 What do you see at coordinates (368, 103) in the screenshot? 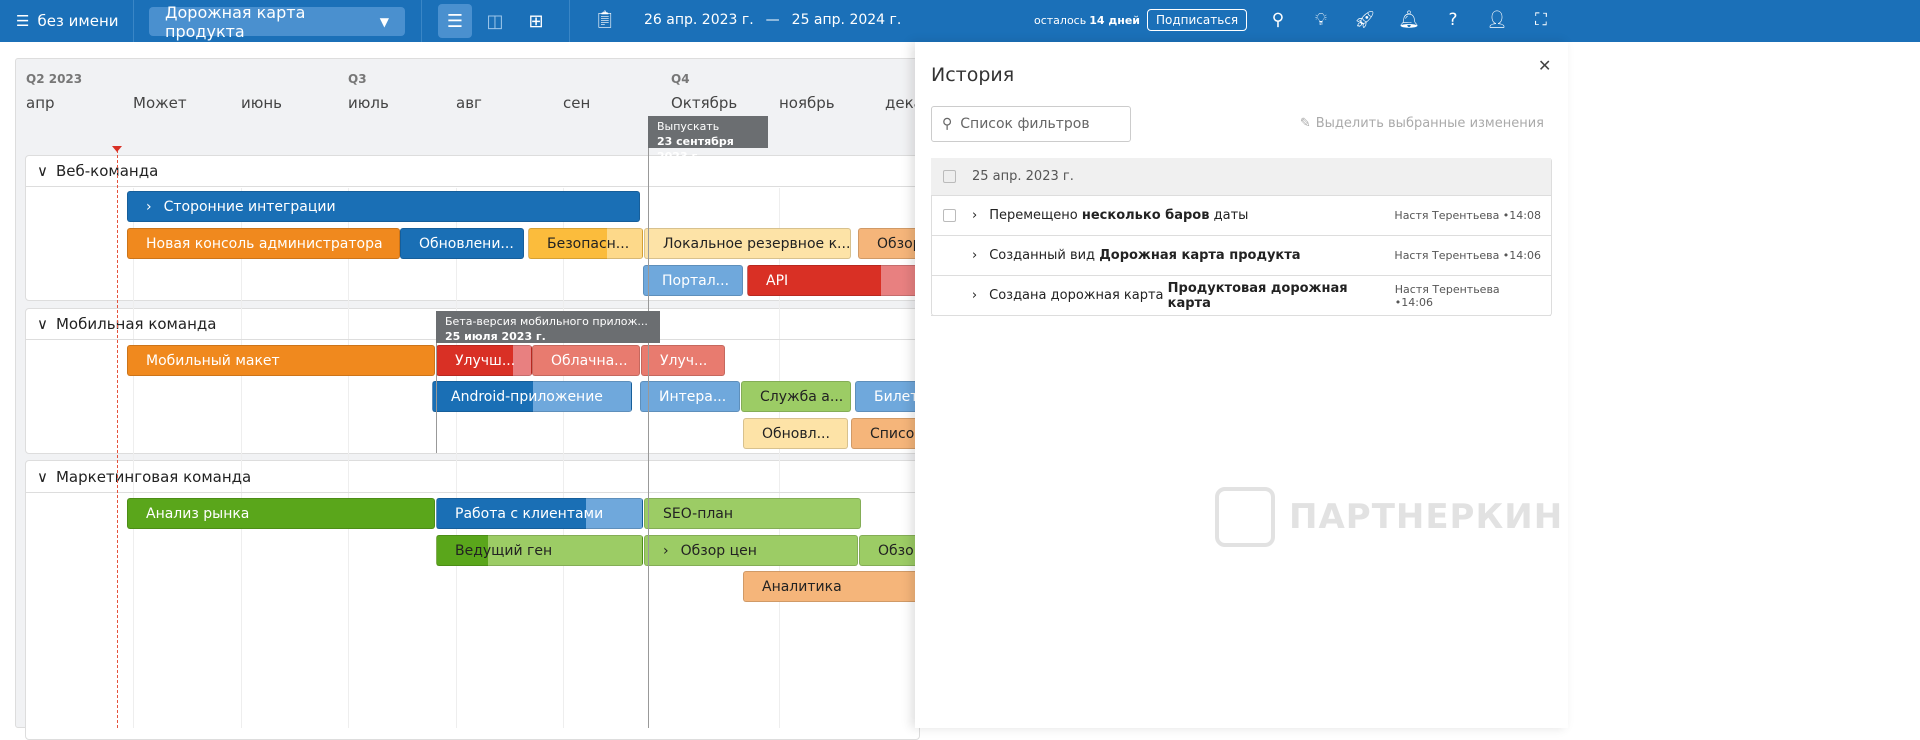
I see `month-label: июль` at bounding box center [368, 103].